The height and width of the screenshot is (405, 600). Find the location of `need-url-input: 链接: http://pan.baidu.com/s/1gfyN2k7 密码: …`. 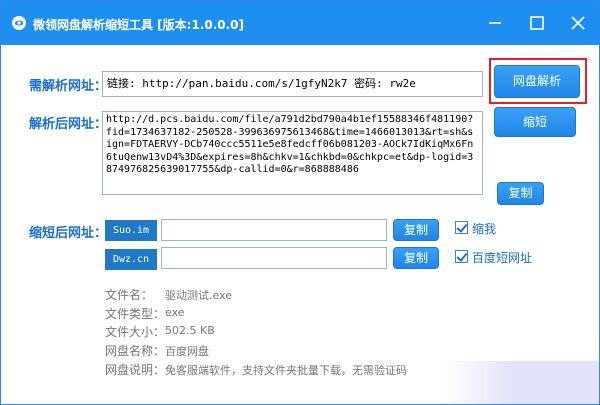

need-url-input: 链接: http://pan.baidu.com/s/1gfyN2k7 密码: … is located at coordinates (292, 84).